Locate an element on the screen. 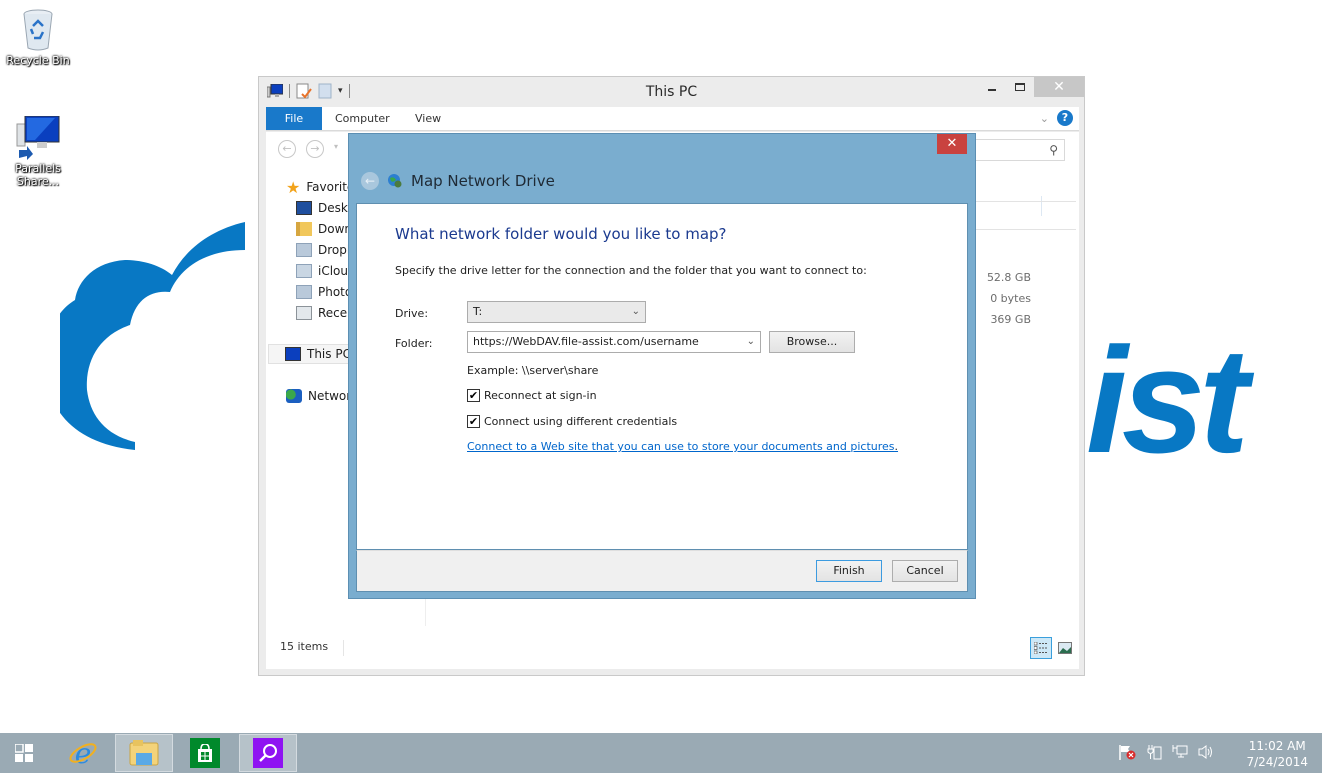 Image resolution: width=1322 pixels, height=773 pixels. icloud-folder-icon is located at coordinates (304, 271).